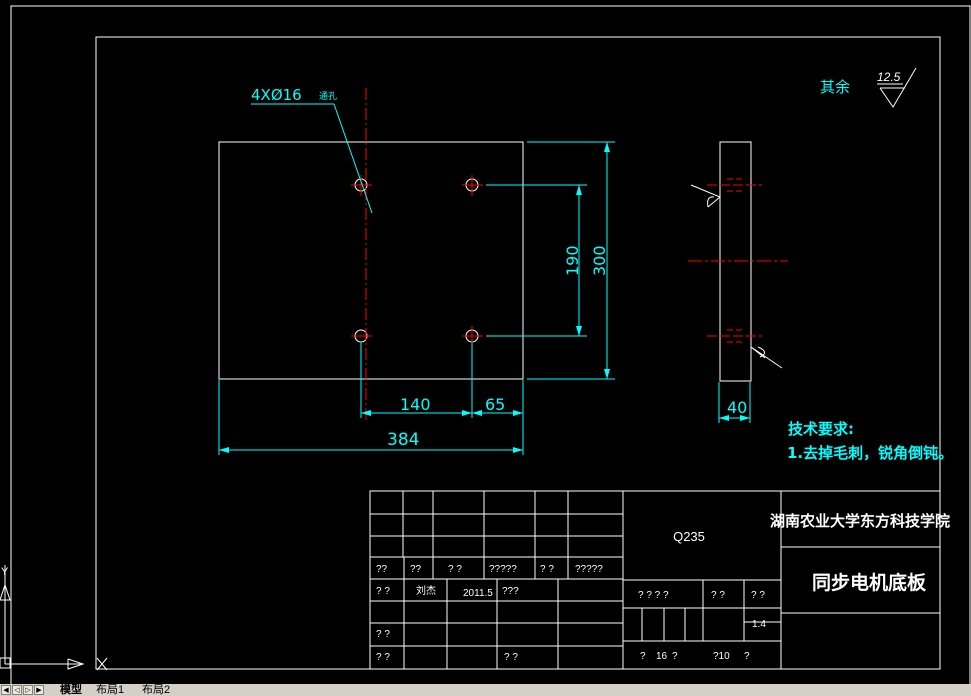  Describe the element at coordinates (415, 404) in the screenshot. I see `dim-140: 140` at that location.